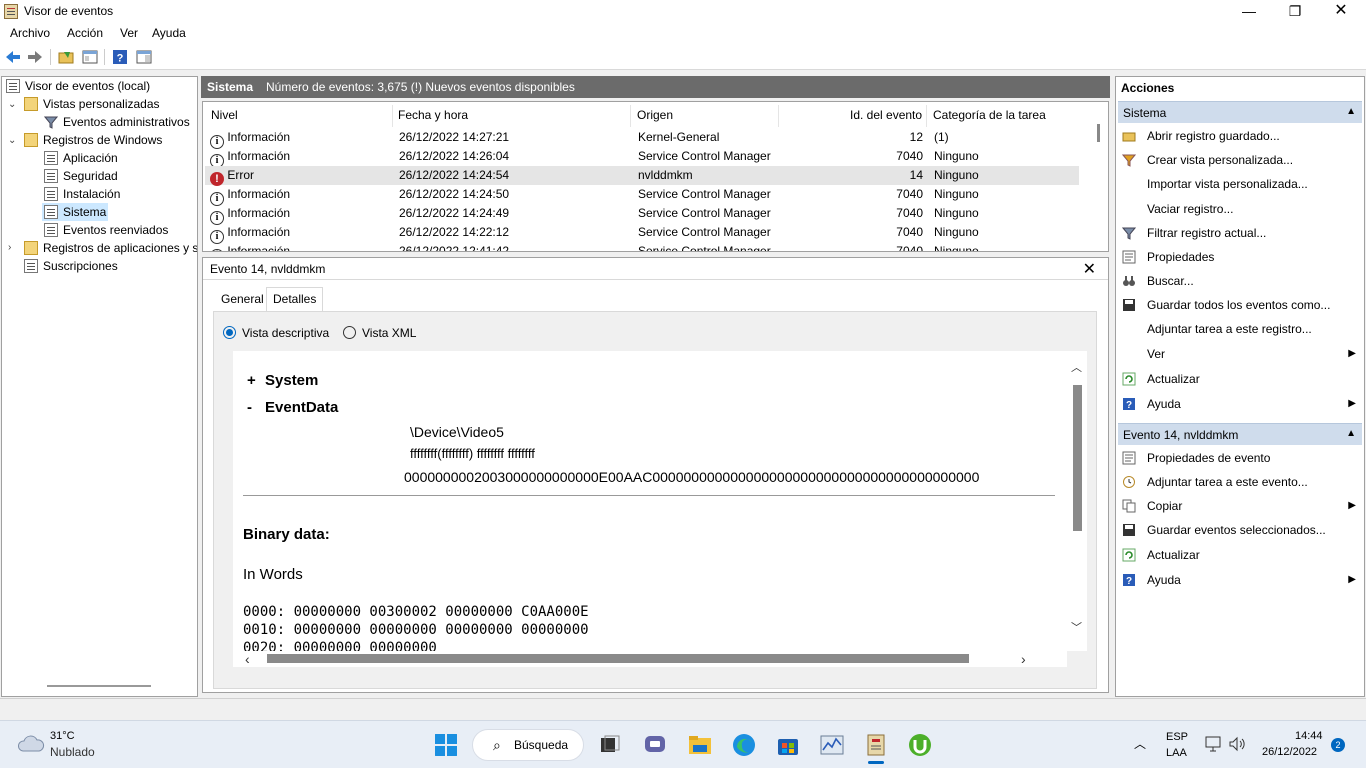 This screenshot has height=768, width=1366. Describe the element at coordinates (1076, 367) in the screenshot. I see `scroll-up-icon: ︿` at that location.